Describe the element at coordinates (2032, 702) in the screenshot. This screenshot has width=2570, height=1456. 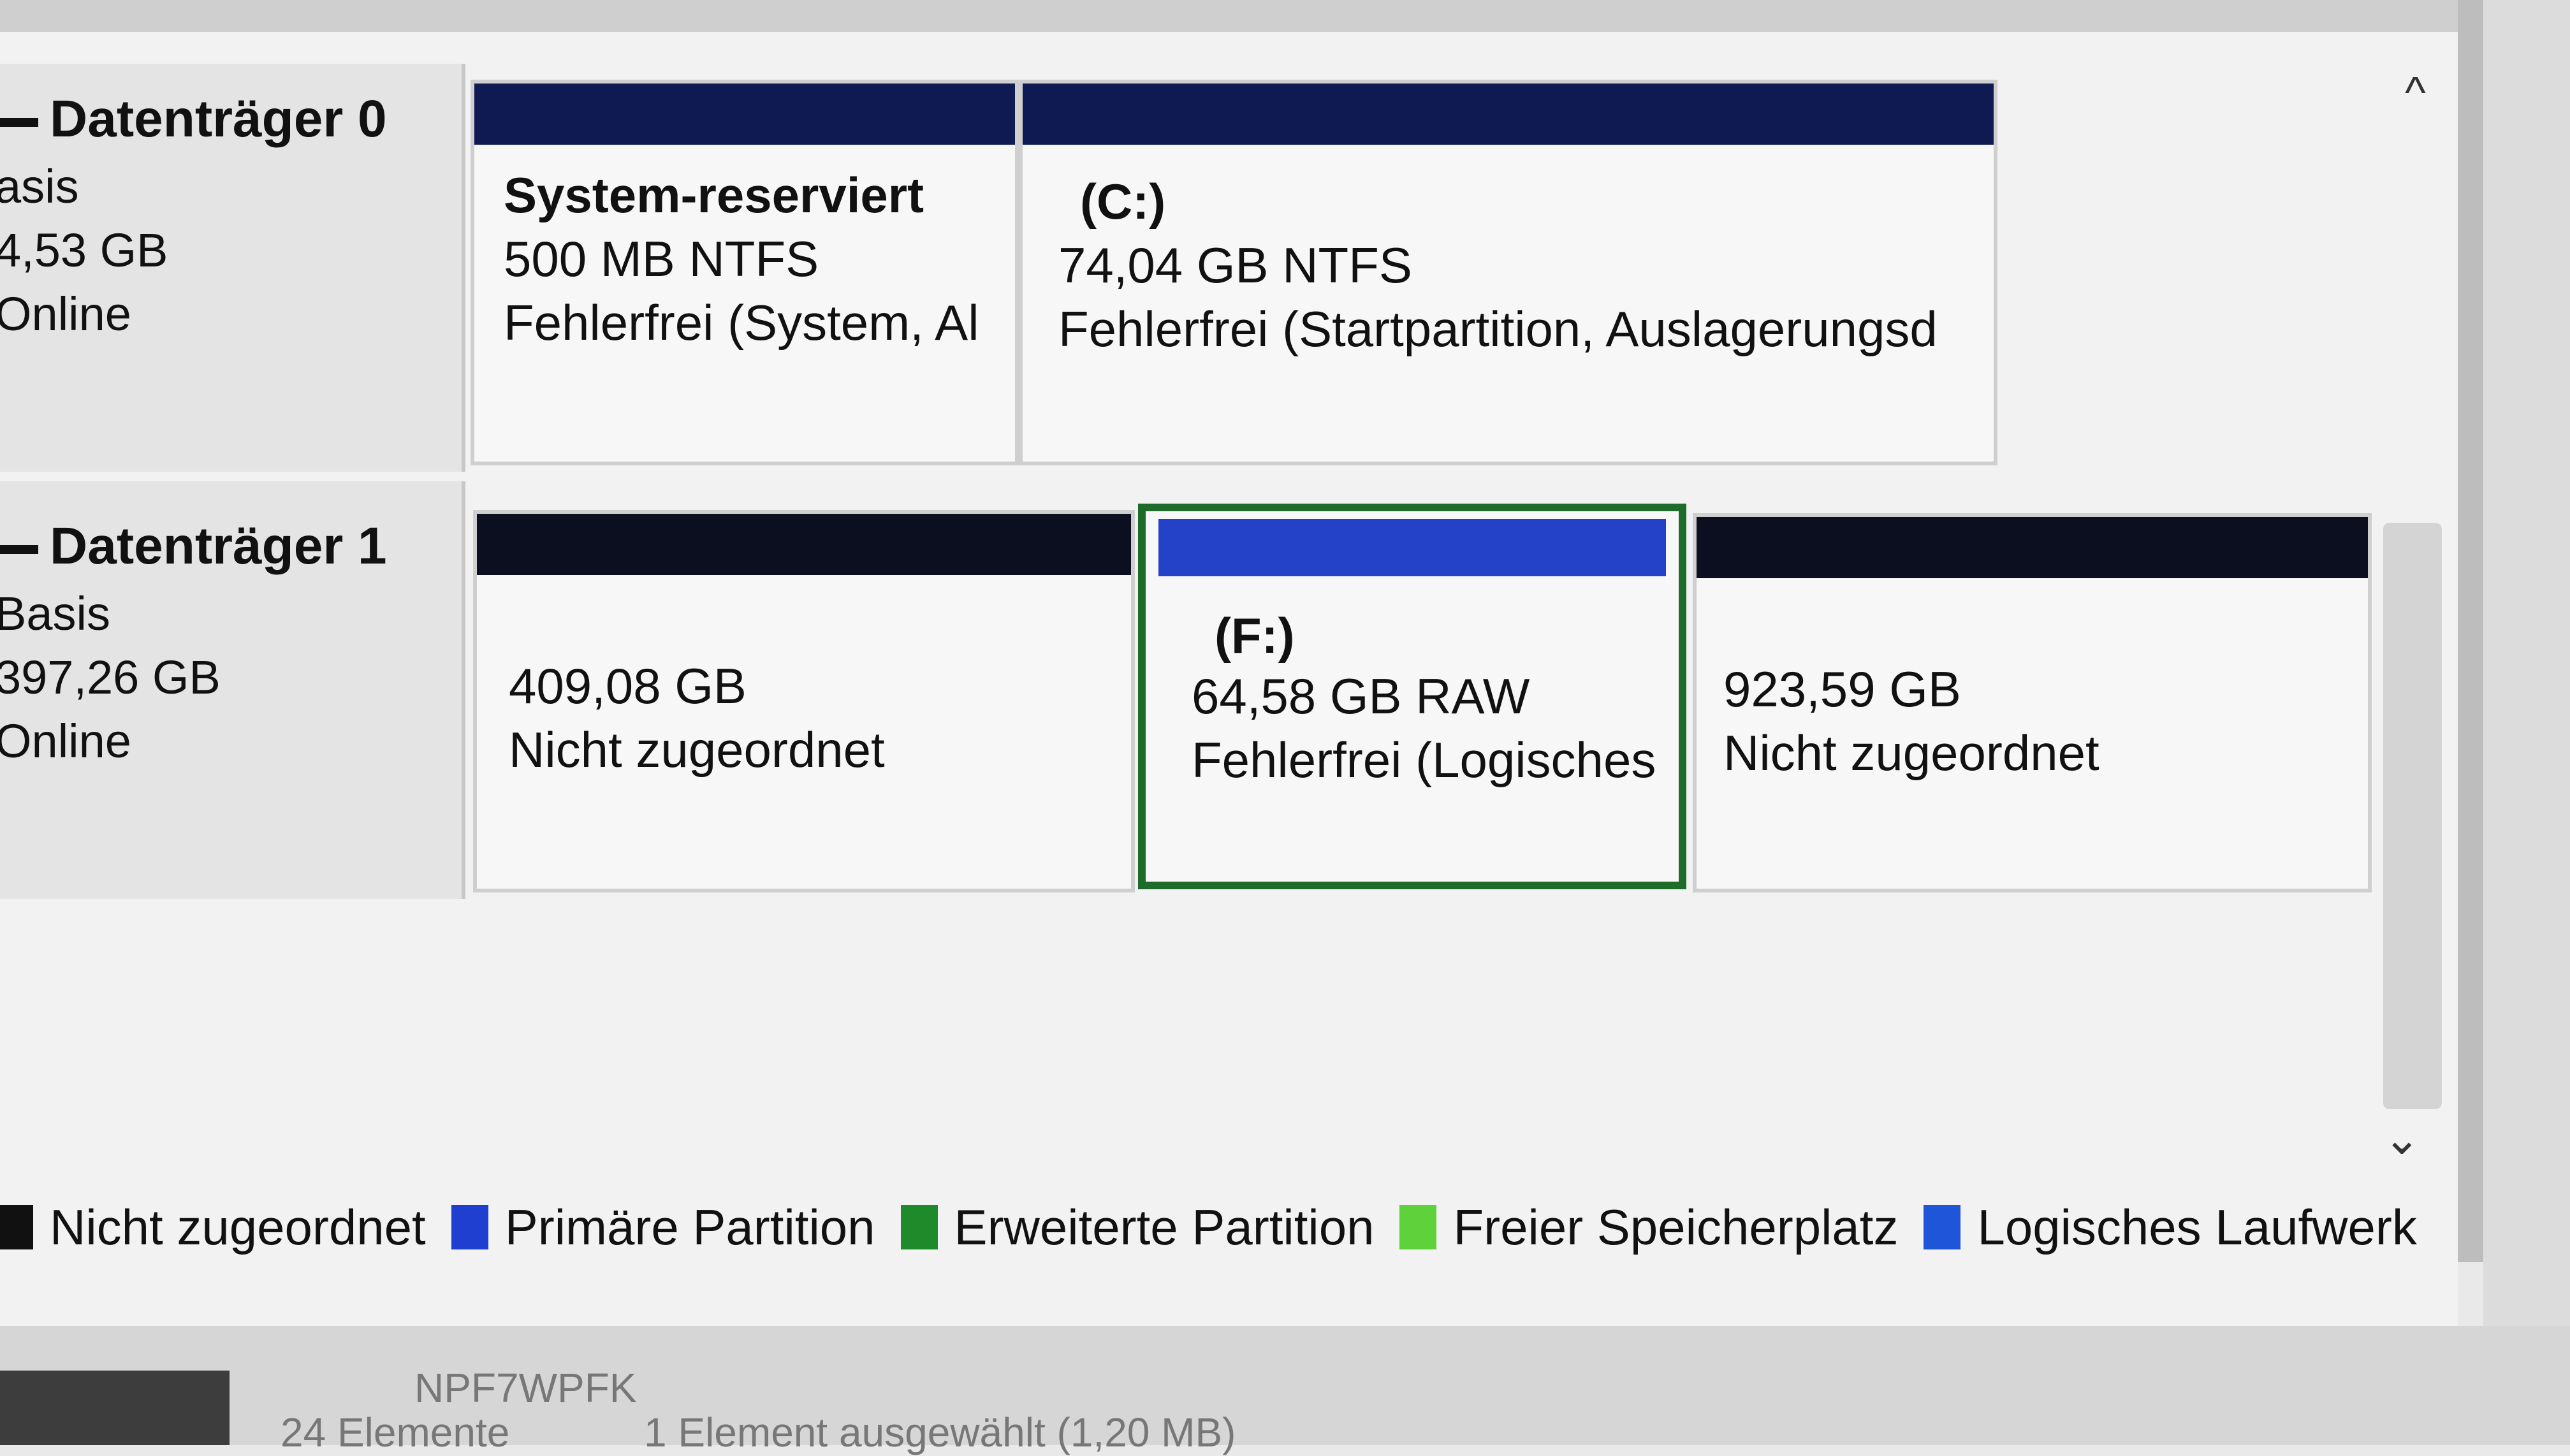
I see `partition-unallocated-2: 923,59 GB Nicht zugeordnet` at that location.